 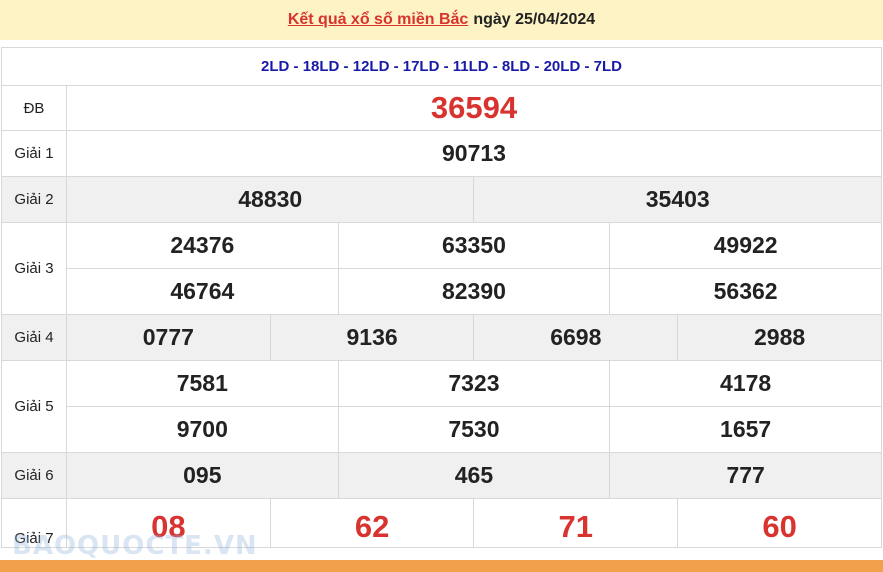 I want to click on prize-number-g2: 48830, so click(x=270, y=199).